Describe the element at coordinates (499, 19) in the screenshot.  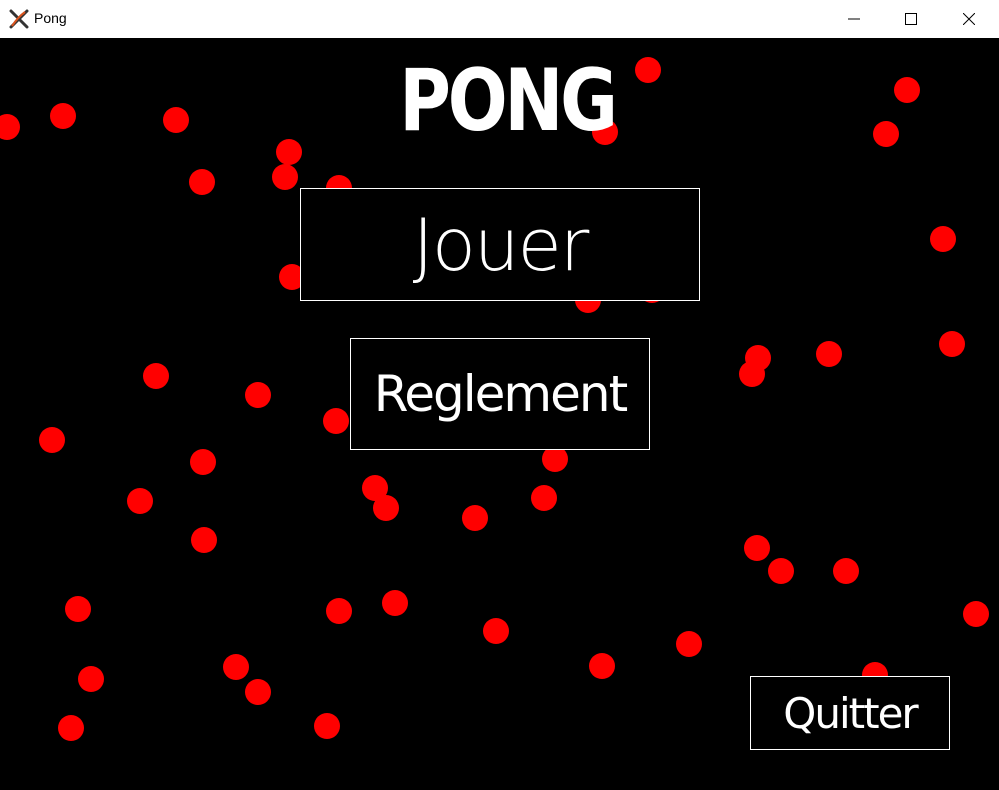
I see `title-bar: Pong` at that location.